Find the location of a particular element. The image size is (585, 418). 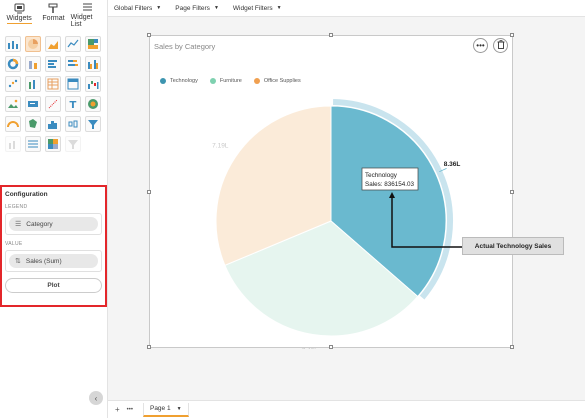

tab-widget-list-label: Widget List is located at coordinates (81, 21).